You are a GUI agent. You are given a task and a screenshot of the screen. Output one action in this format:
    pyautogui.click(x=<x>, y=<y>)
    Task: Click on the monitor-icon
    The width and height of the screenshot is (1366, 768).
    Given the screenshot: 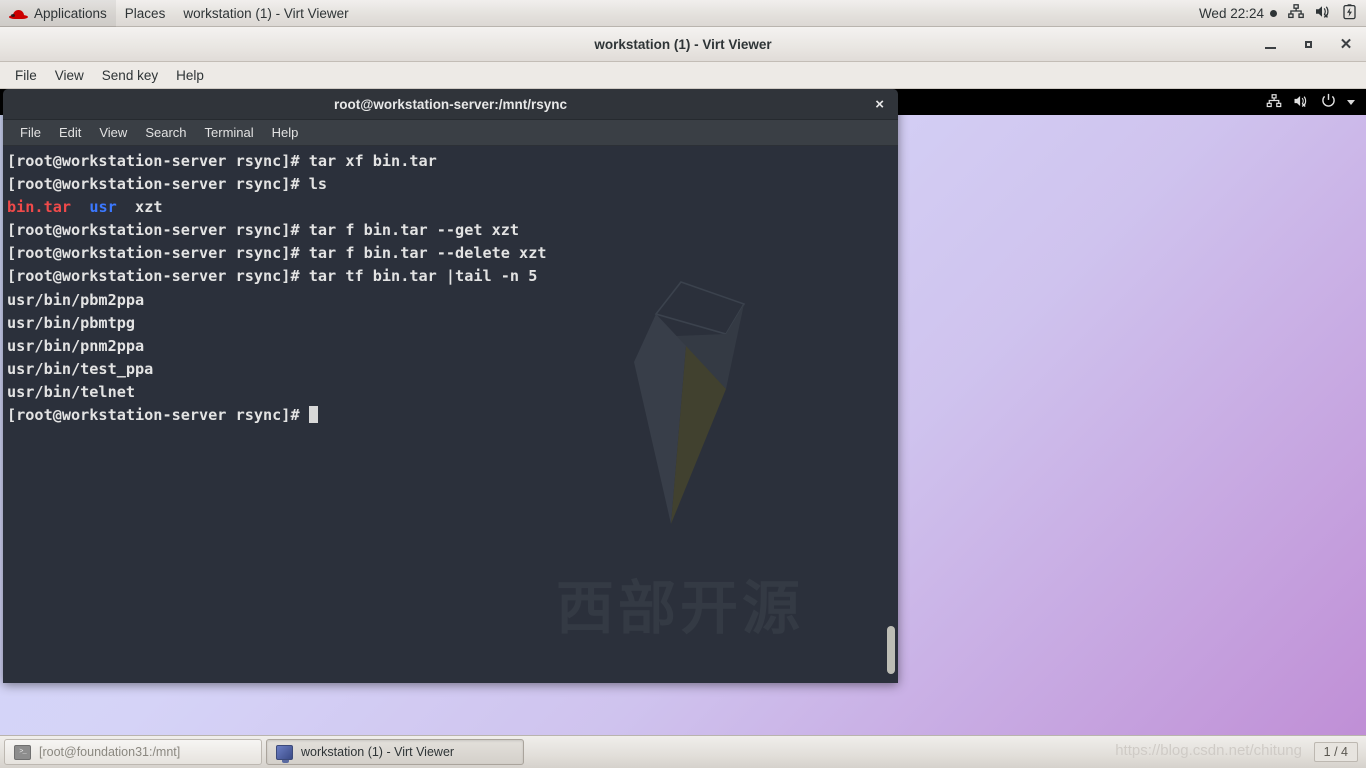 What is the action you would take?
    pyautogui.click(x=284, y=753)
    